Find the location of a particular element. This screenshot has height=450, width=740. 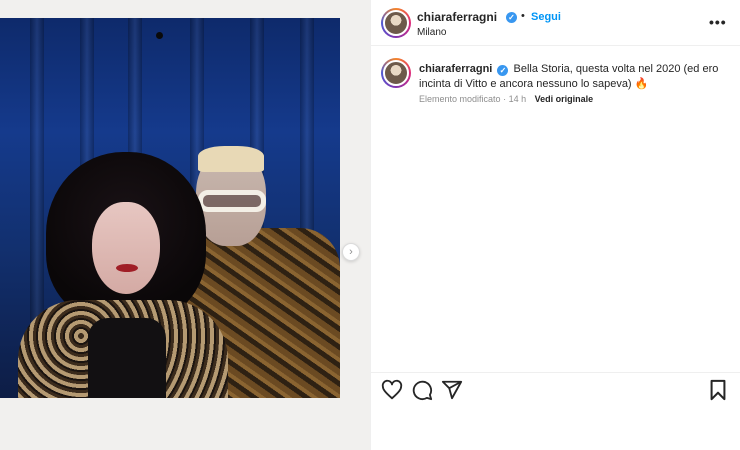

more-options-icon: ••• is located at coordinates (718, 22).